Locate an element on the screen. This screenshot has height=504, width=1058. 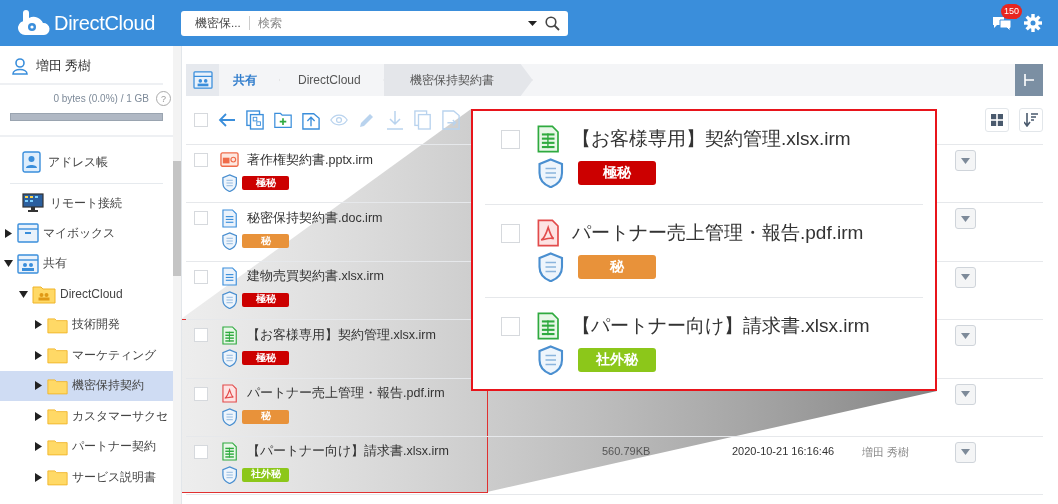
file-name: 著作権契約書.pptx.irm is located at coordinates (310, 160).